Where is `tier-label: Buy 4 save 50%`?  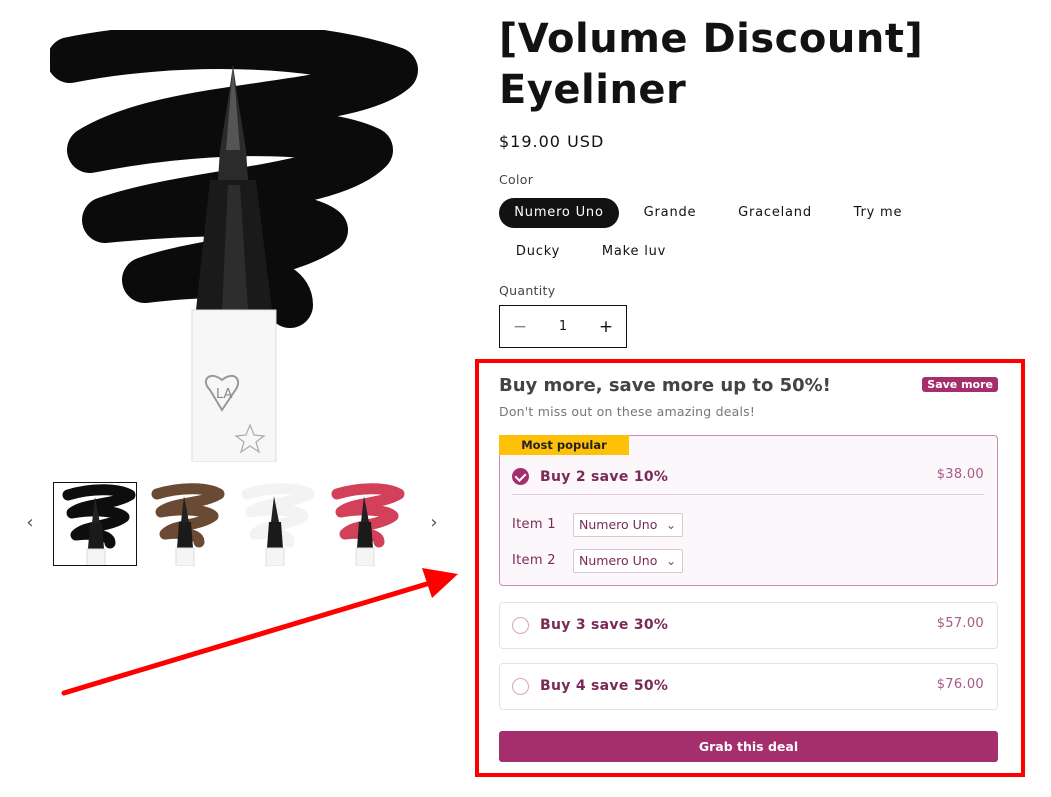
tier-label: Buy 4 save 50% is located at coordinates (604, 686).